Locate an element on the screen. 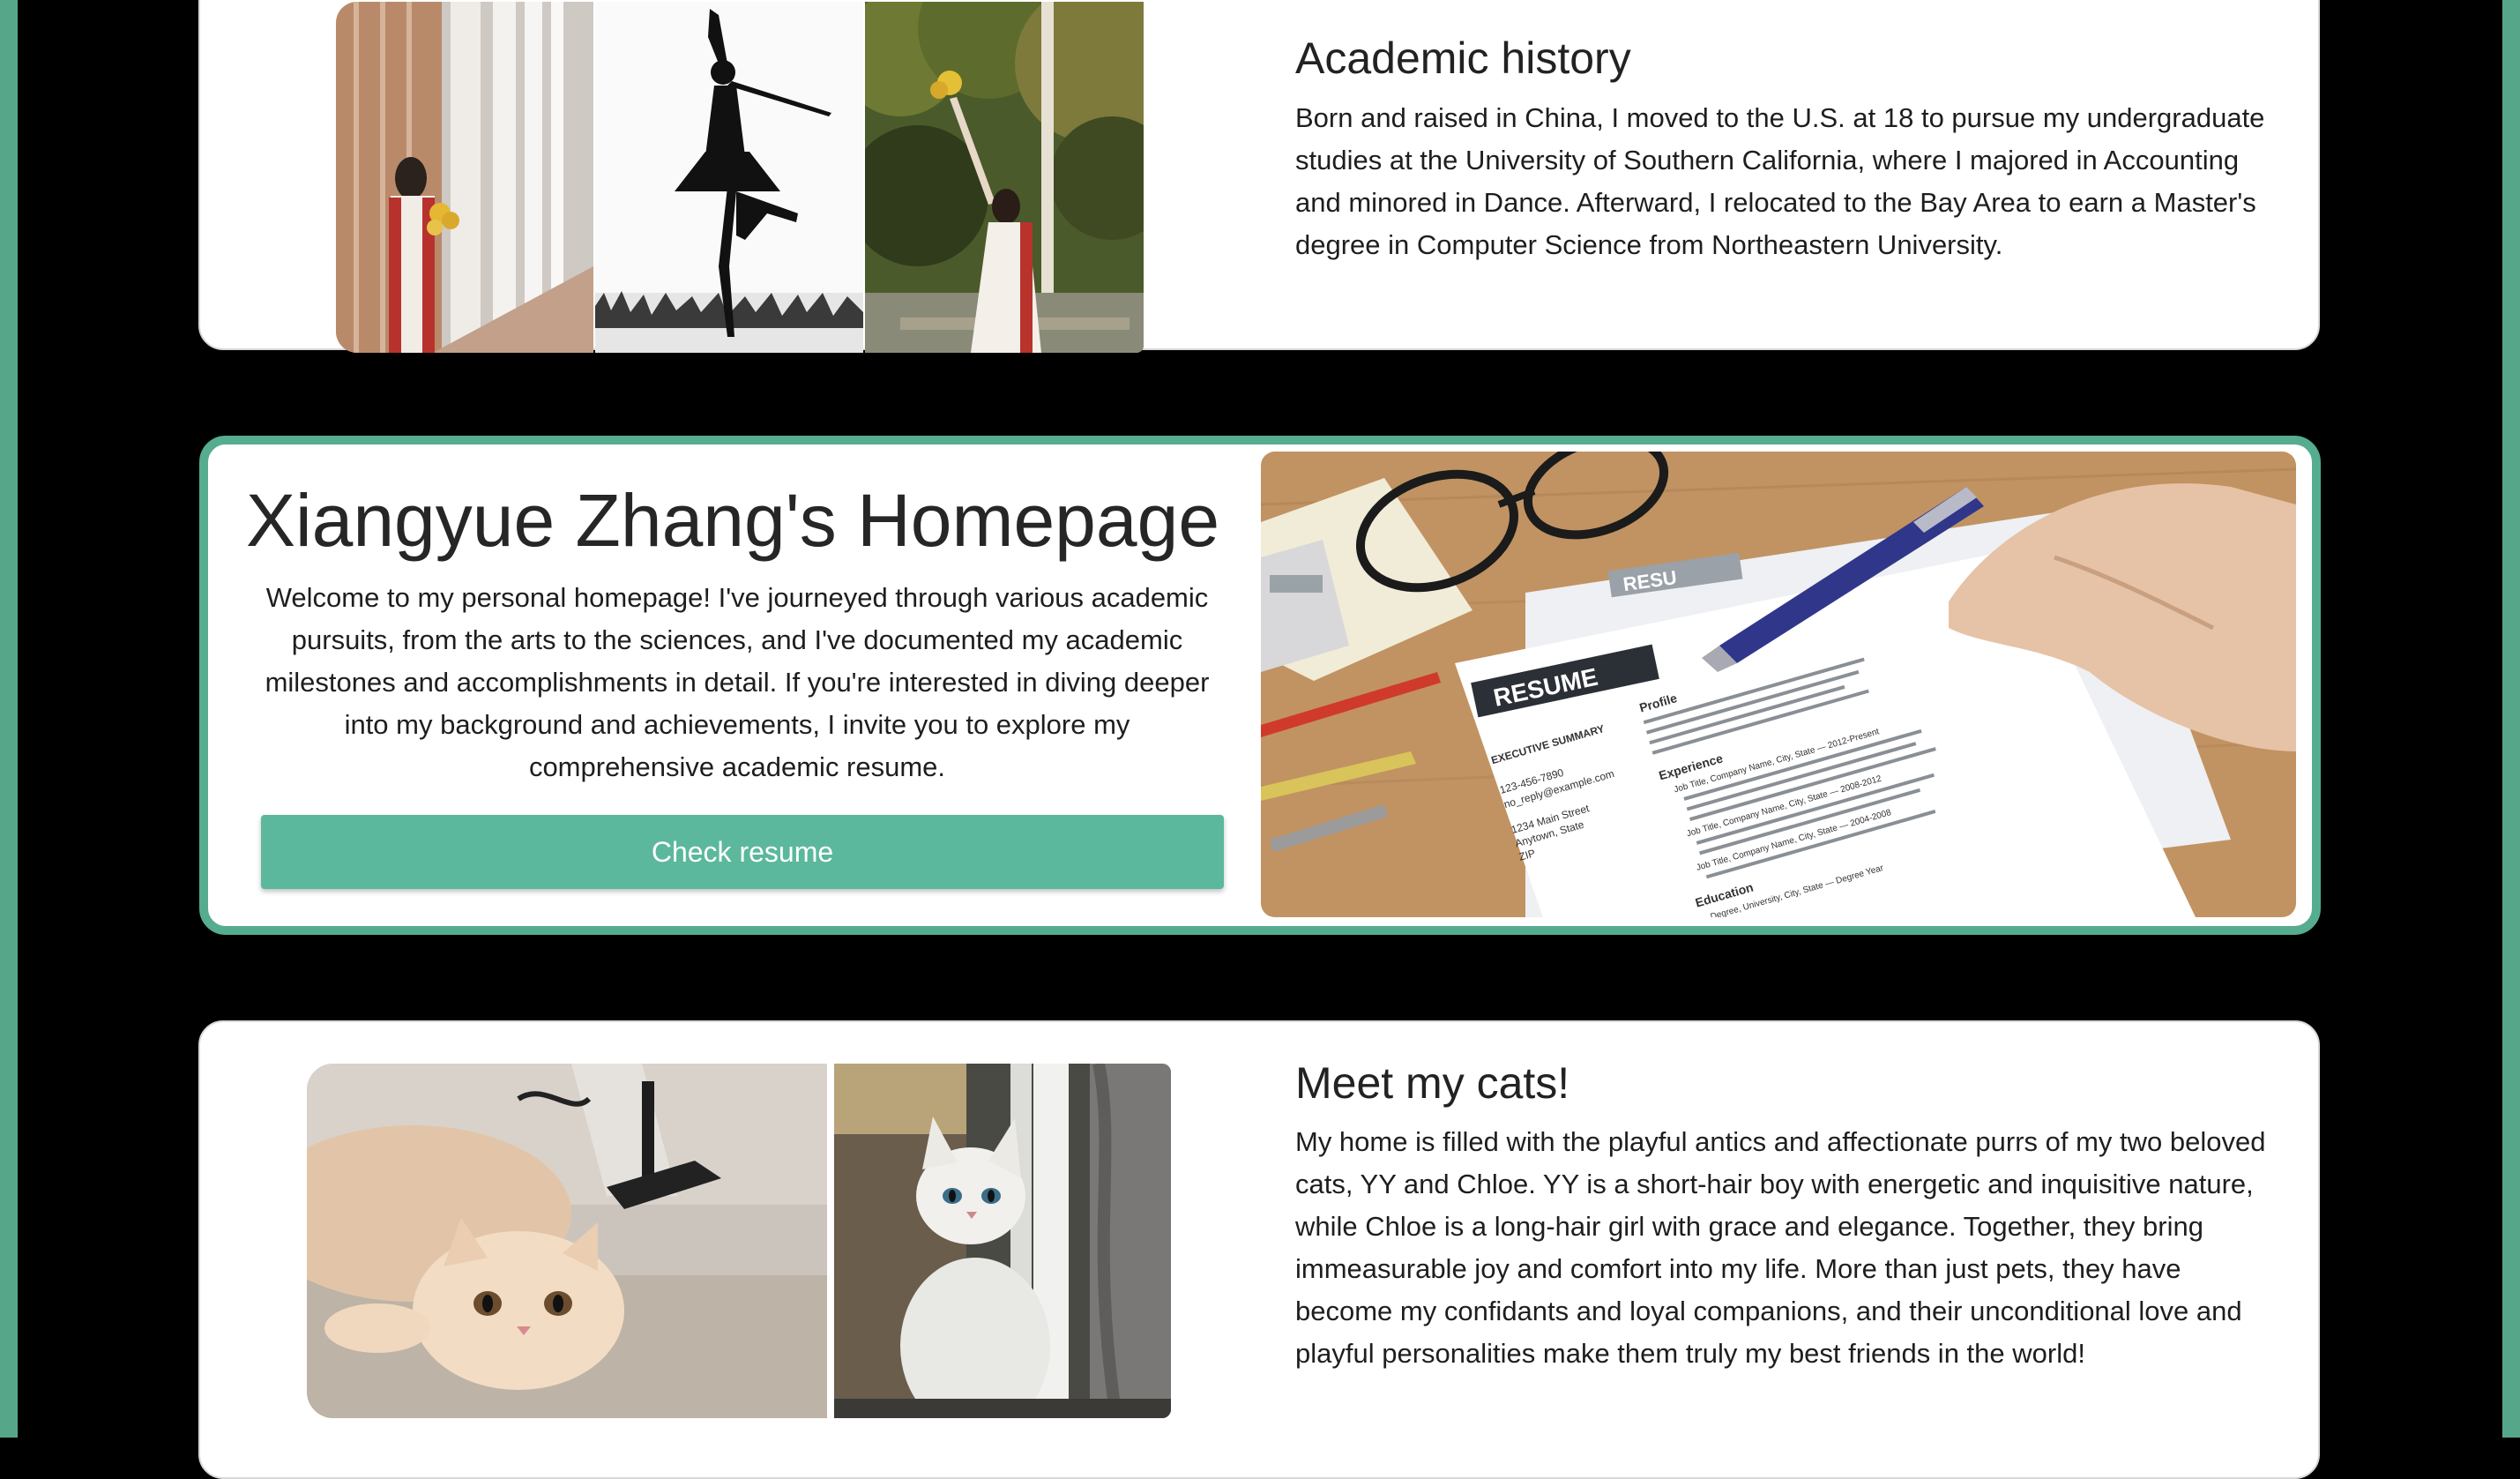  left-accent-bar is located at coordinates (9, 719).